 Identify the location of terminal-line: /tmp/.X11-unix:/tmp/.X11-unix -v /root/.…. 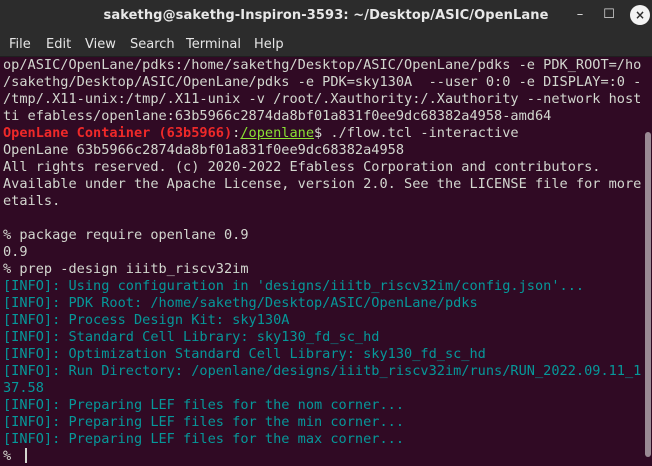
(321, 99).